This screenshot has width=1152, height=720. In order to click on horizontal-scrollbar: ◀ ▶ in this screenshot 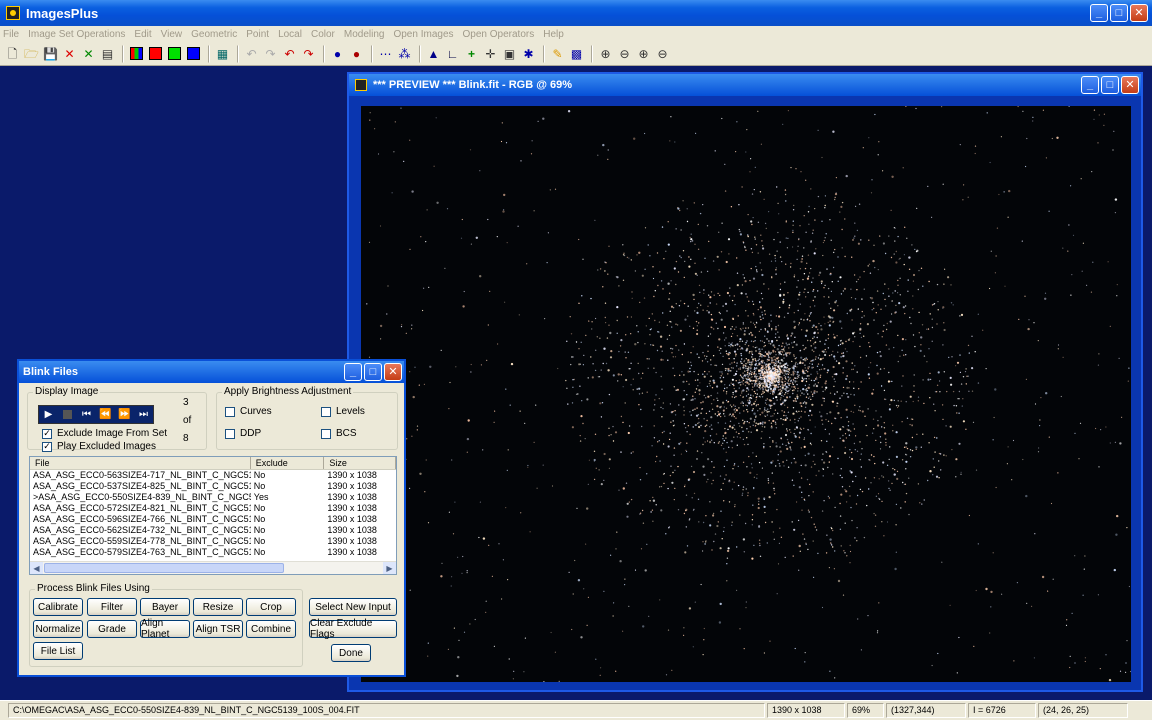, I will do `click(213, 567)`.